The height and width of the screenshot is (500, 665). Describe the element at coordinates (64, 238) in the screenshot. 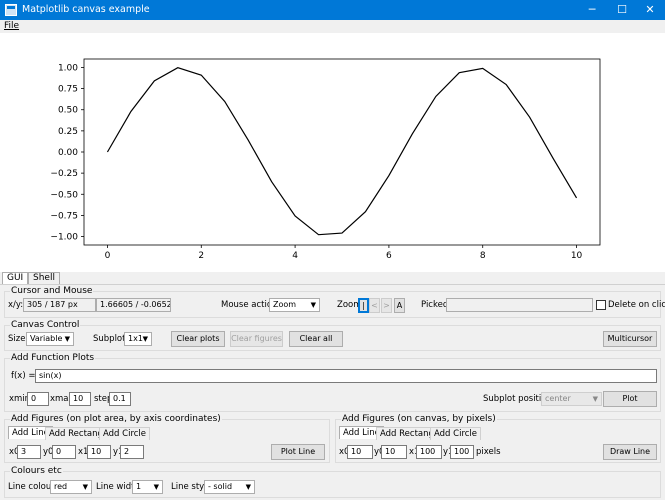

I see `y-tick-label: −1.00` at that location.